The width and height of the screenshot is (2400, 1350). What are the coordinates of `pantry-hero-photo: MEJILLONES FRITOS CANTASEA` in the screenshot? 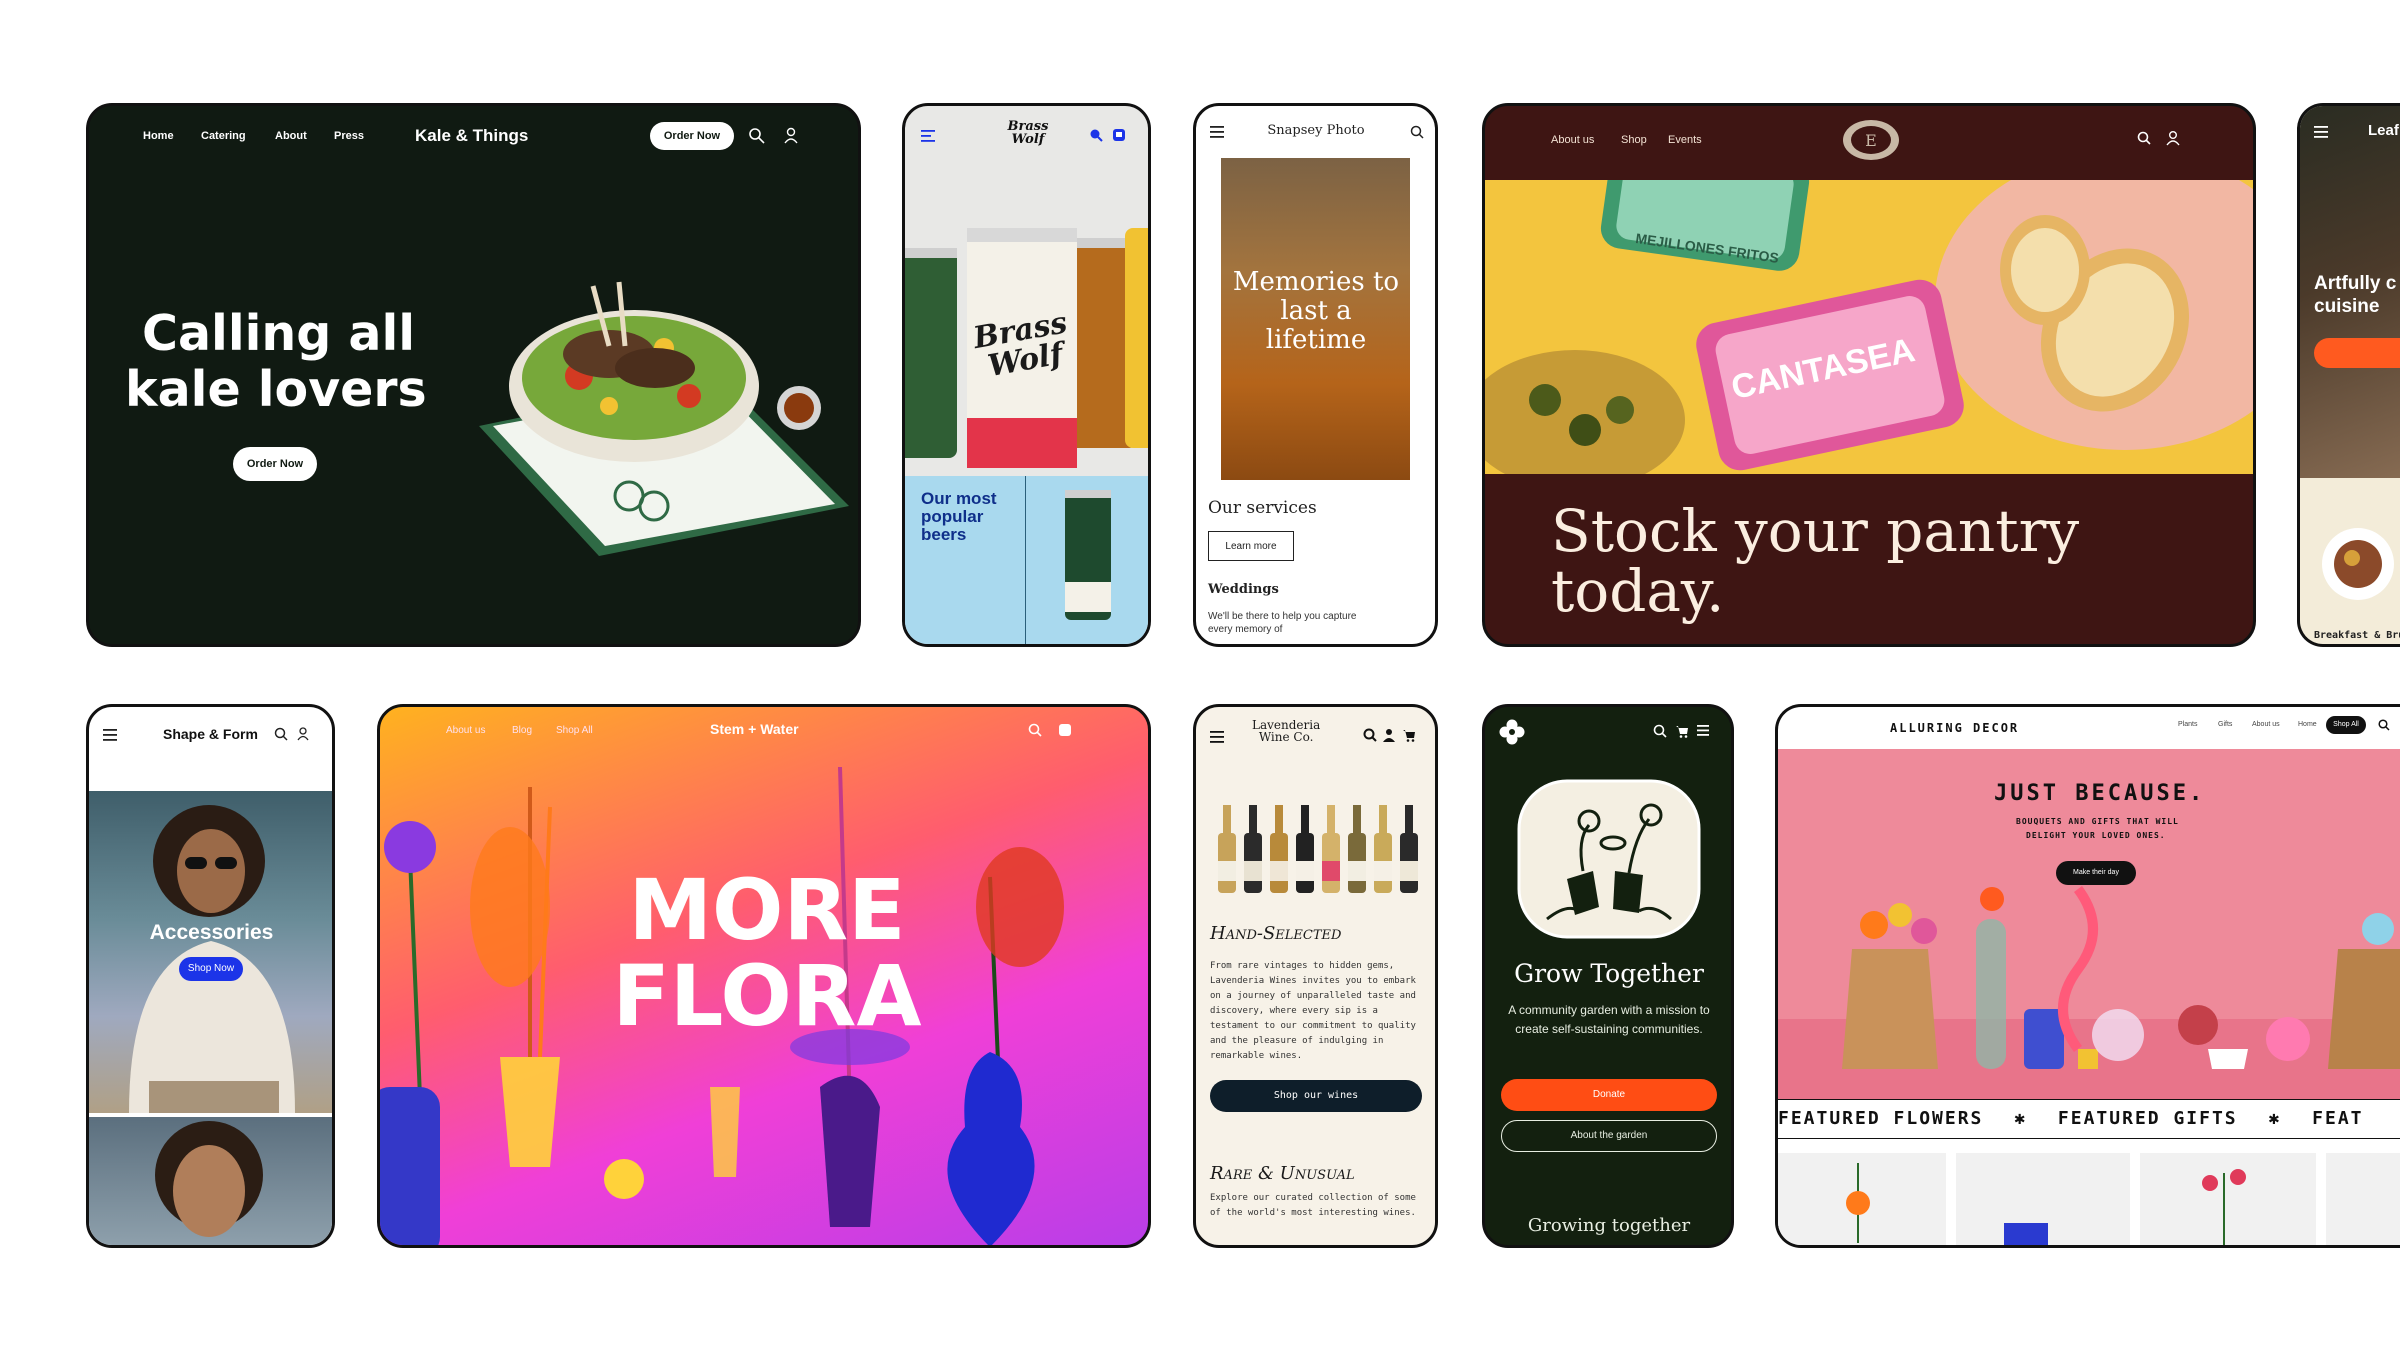 It's located at (1869, 327).